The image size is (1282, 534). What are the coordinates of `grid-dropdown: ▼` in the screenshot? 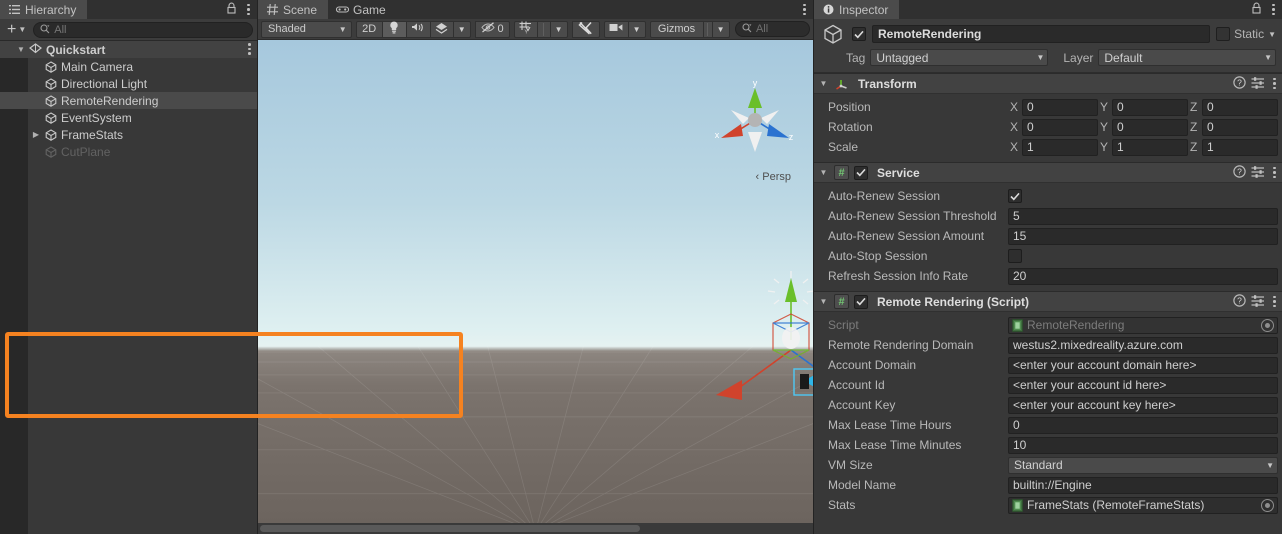 It's located at (558, 29).